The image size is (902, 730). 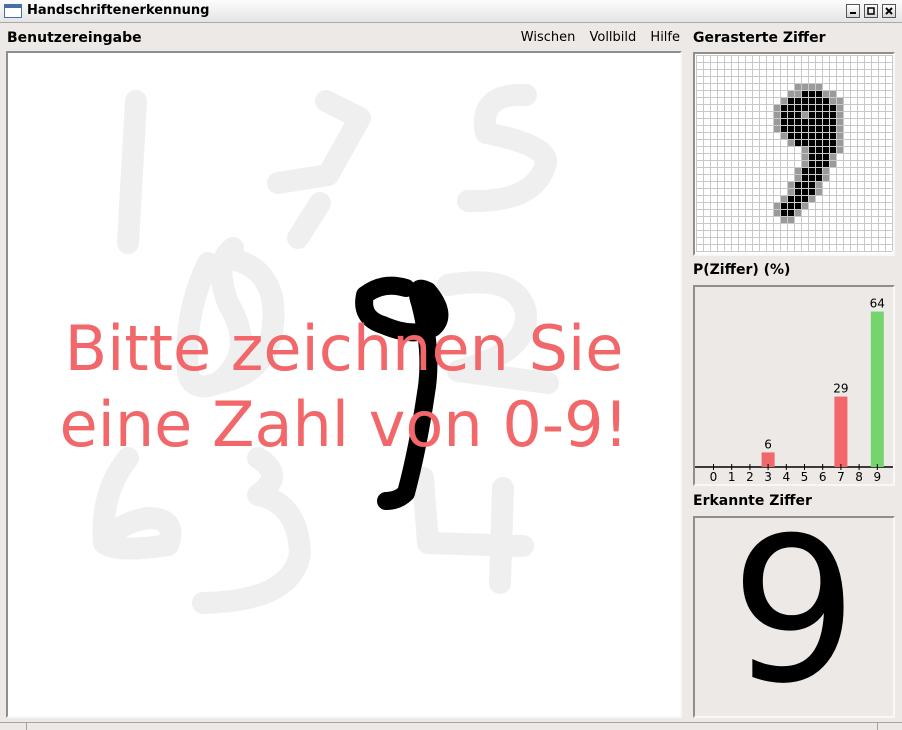 I want to click on chart-tick-label: 5, so click(x=805, y=477).